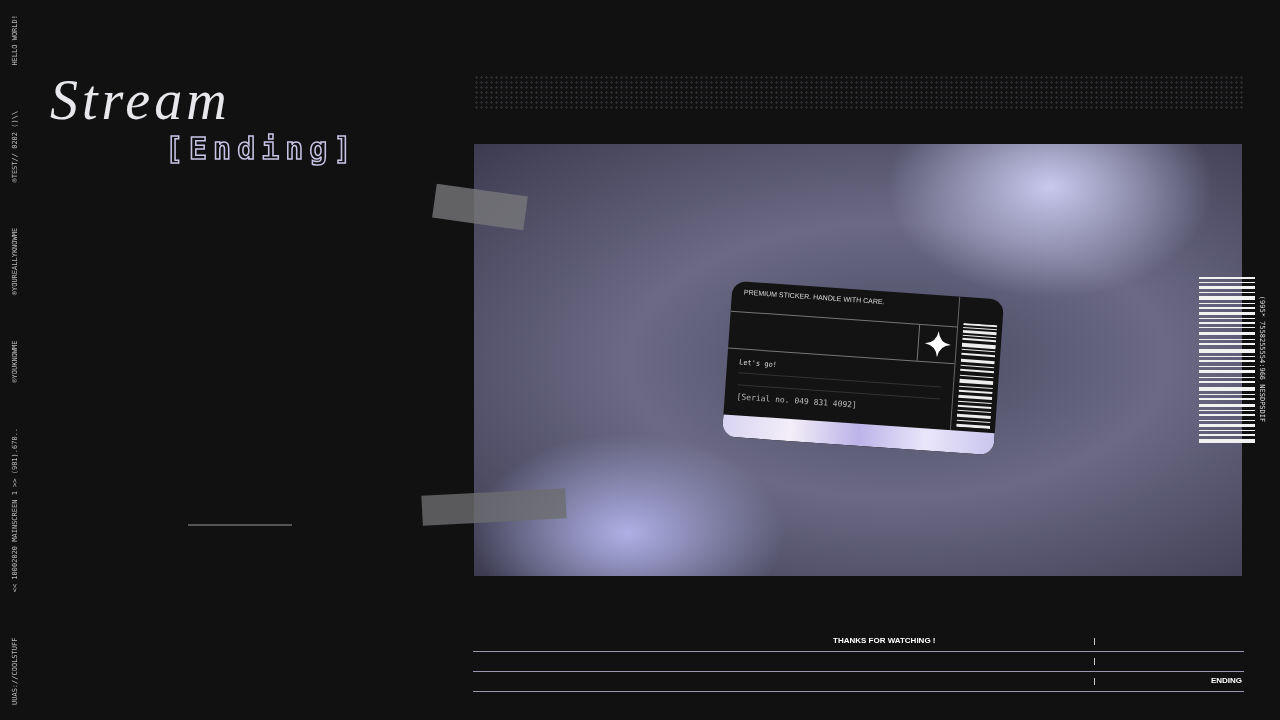 The image size is (1280, 720). What do you see at coordinates (1226, 681) in the screenshot?
I see `footer-text: ENDING` at bounding box center [1226, 681].